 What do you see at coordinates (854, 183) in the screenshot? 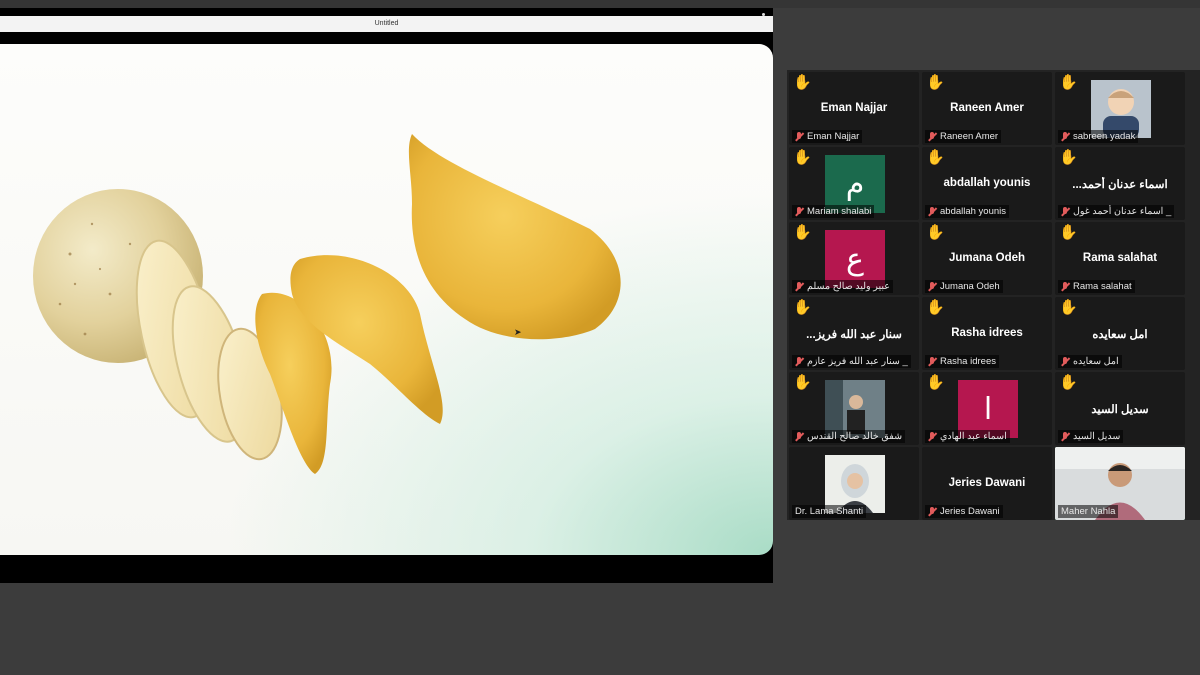
I see `participant-tile: م ✋ Mariam shalabi` at bounding box center [854, 183].